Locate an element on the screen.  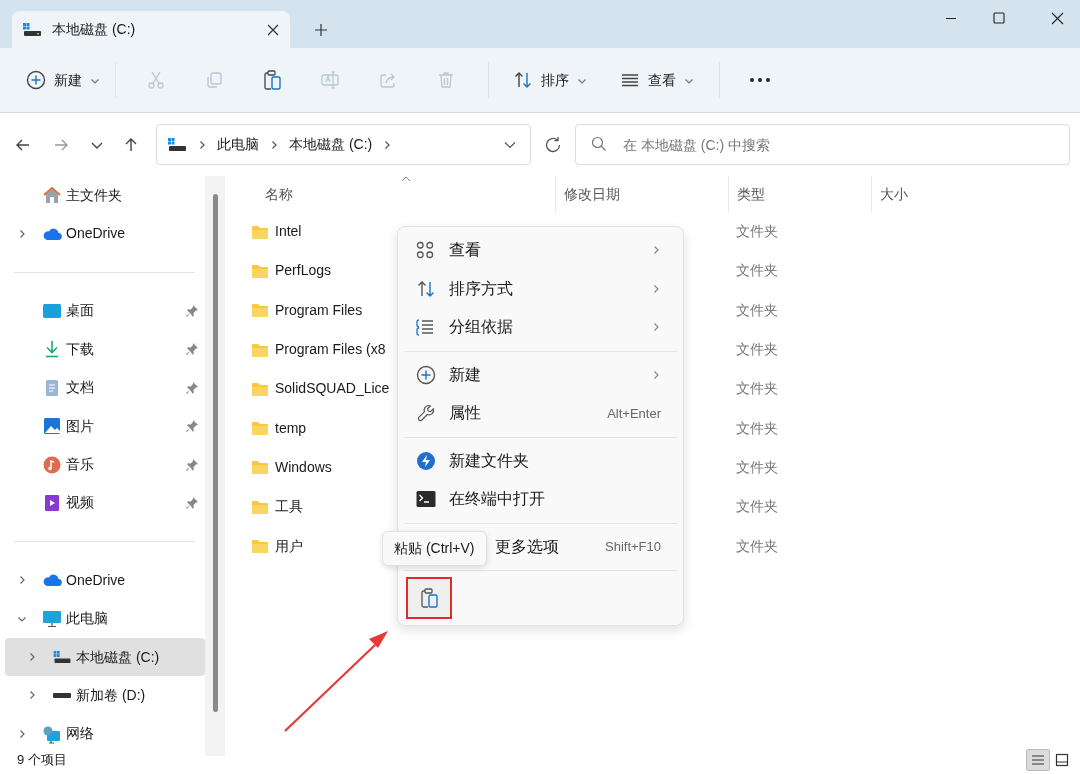
sidebar-item: 网络 is located at coordinates (102, 734).